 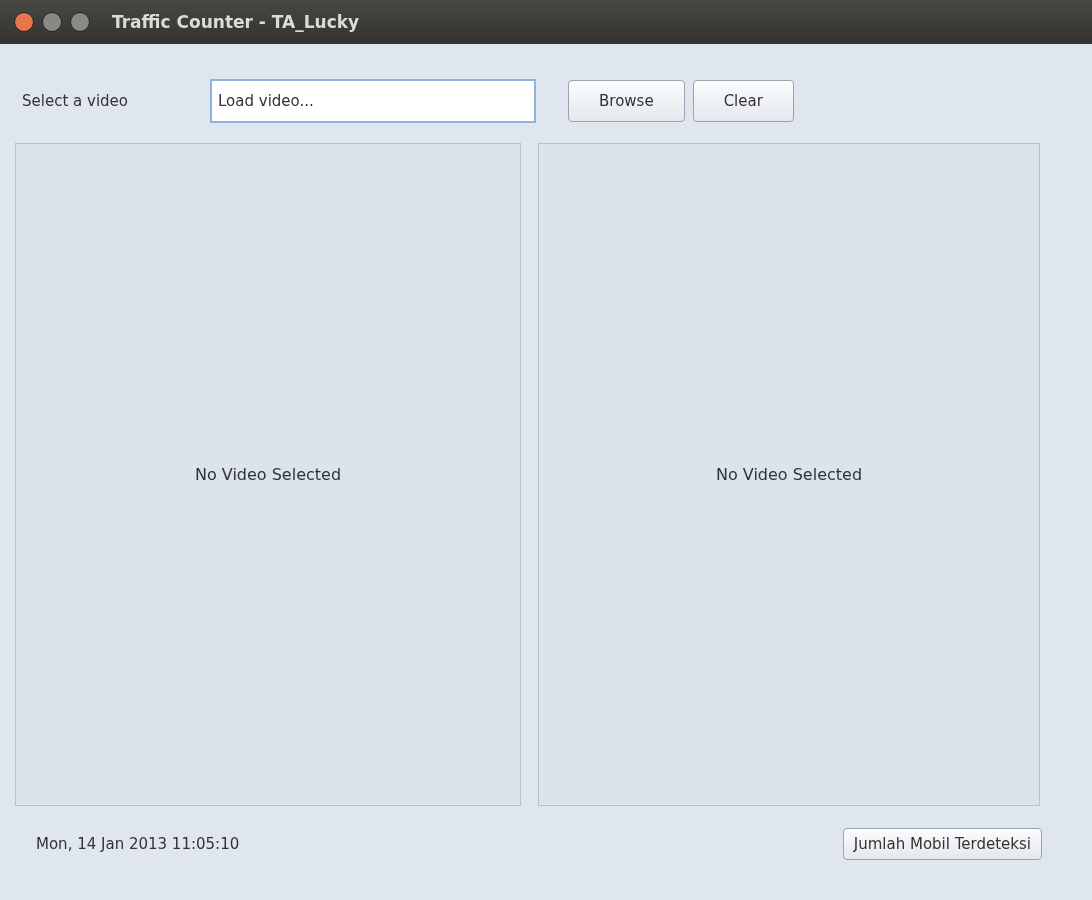 What do you see at coordinates (24, 22) in the screenshot?
I see `close-icon` at bounding box center [24, 22].